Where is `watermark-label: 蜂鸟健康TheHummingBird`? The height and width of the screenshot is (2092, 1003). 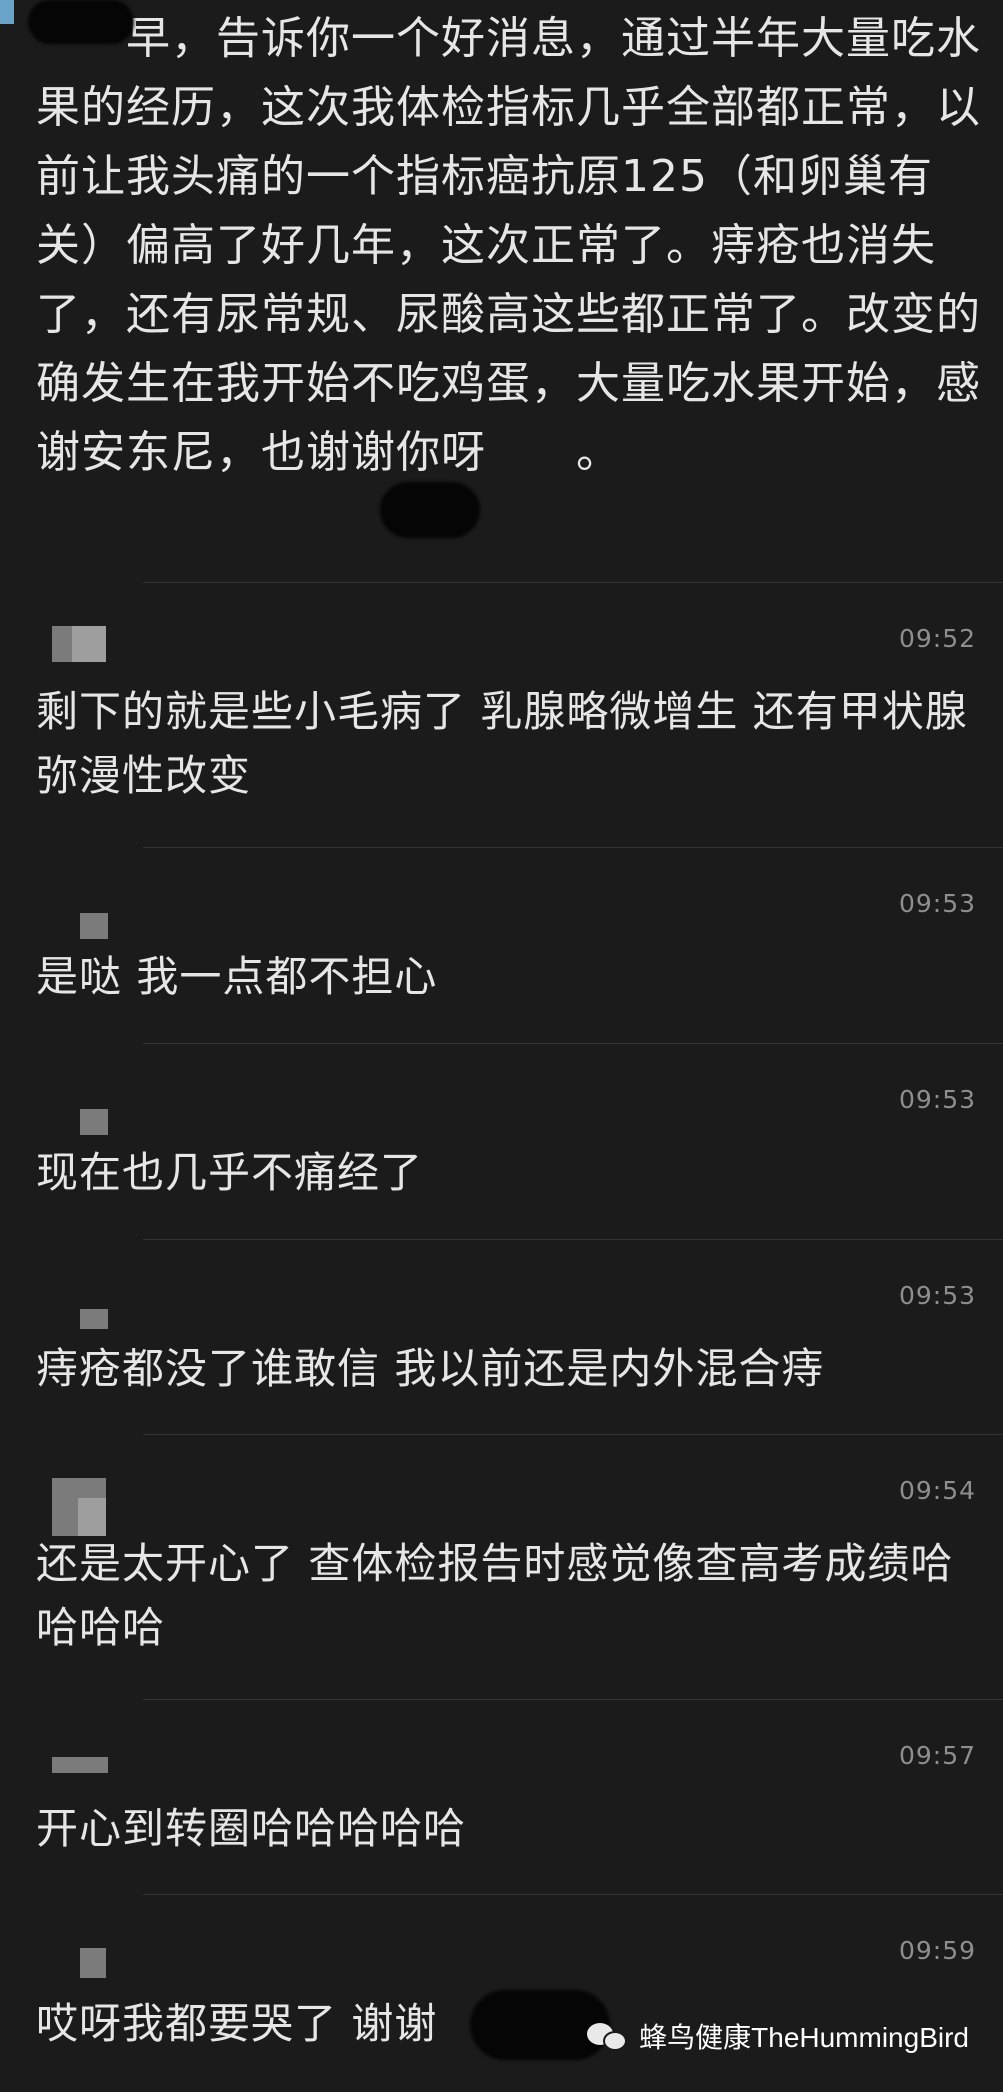 watermark-label: 蜂鸟健康TheHummingBird is located at coordinates (804, 2037).